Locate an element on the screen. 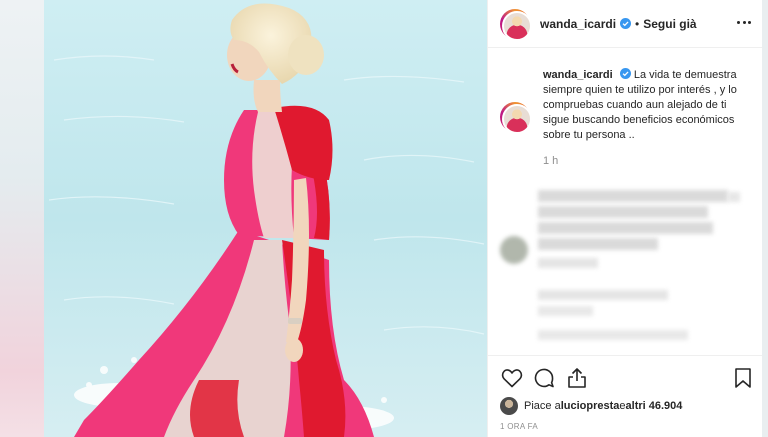 This screenshot has height=437, width=768. likes-prefix: Piace a is located at coordinates (542, 406).